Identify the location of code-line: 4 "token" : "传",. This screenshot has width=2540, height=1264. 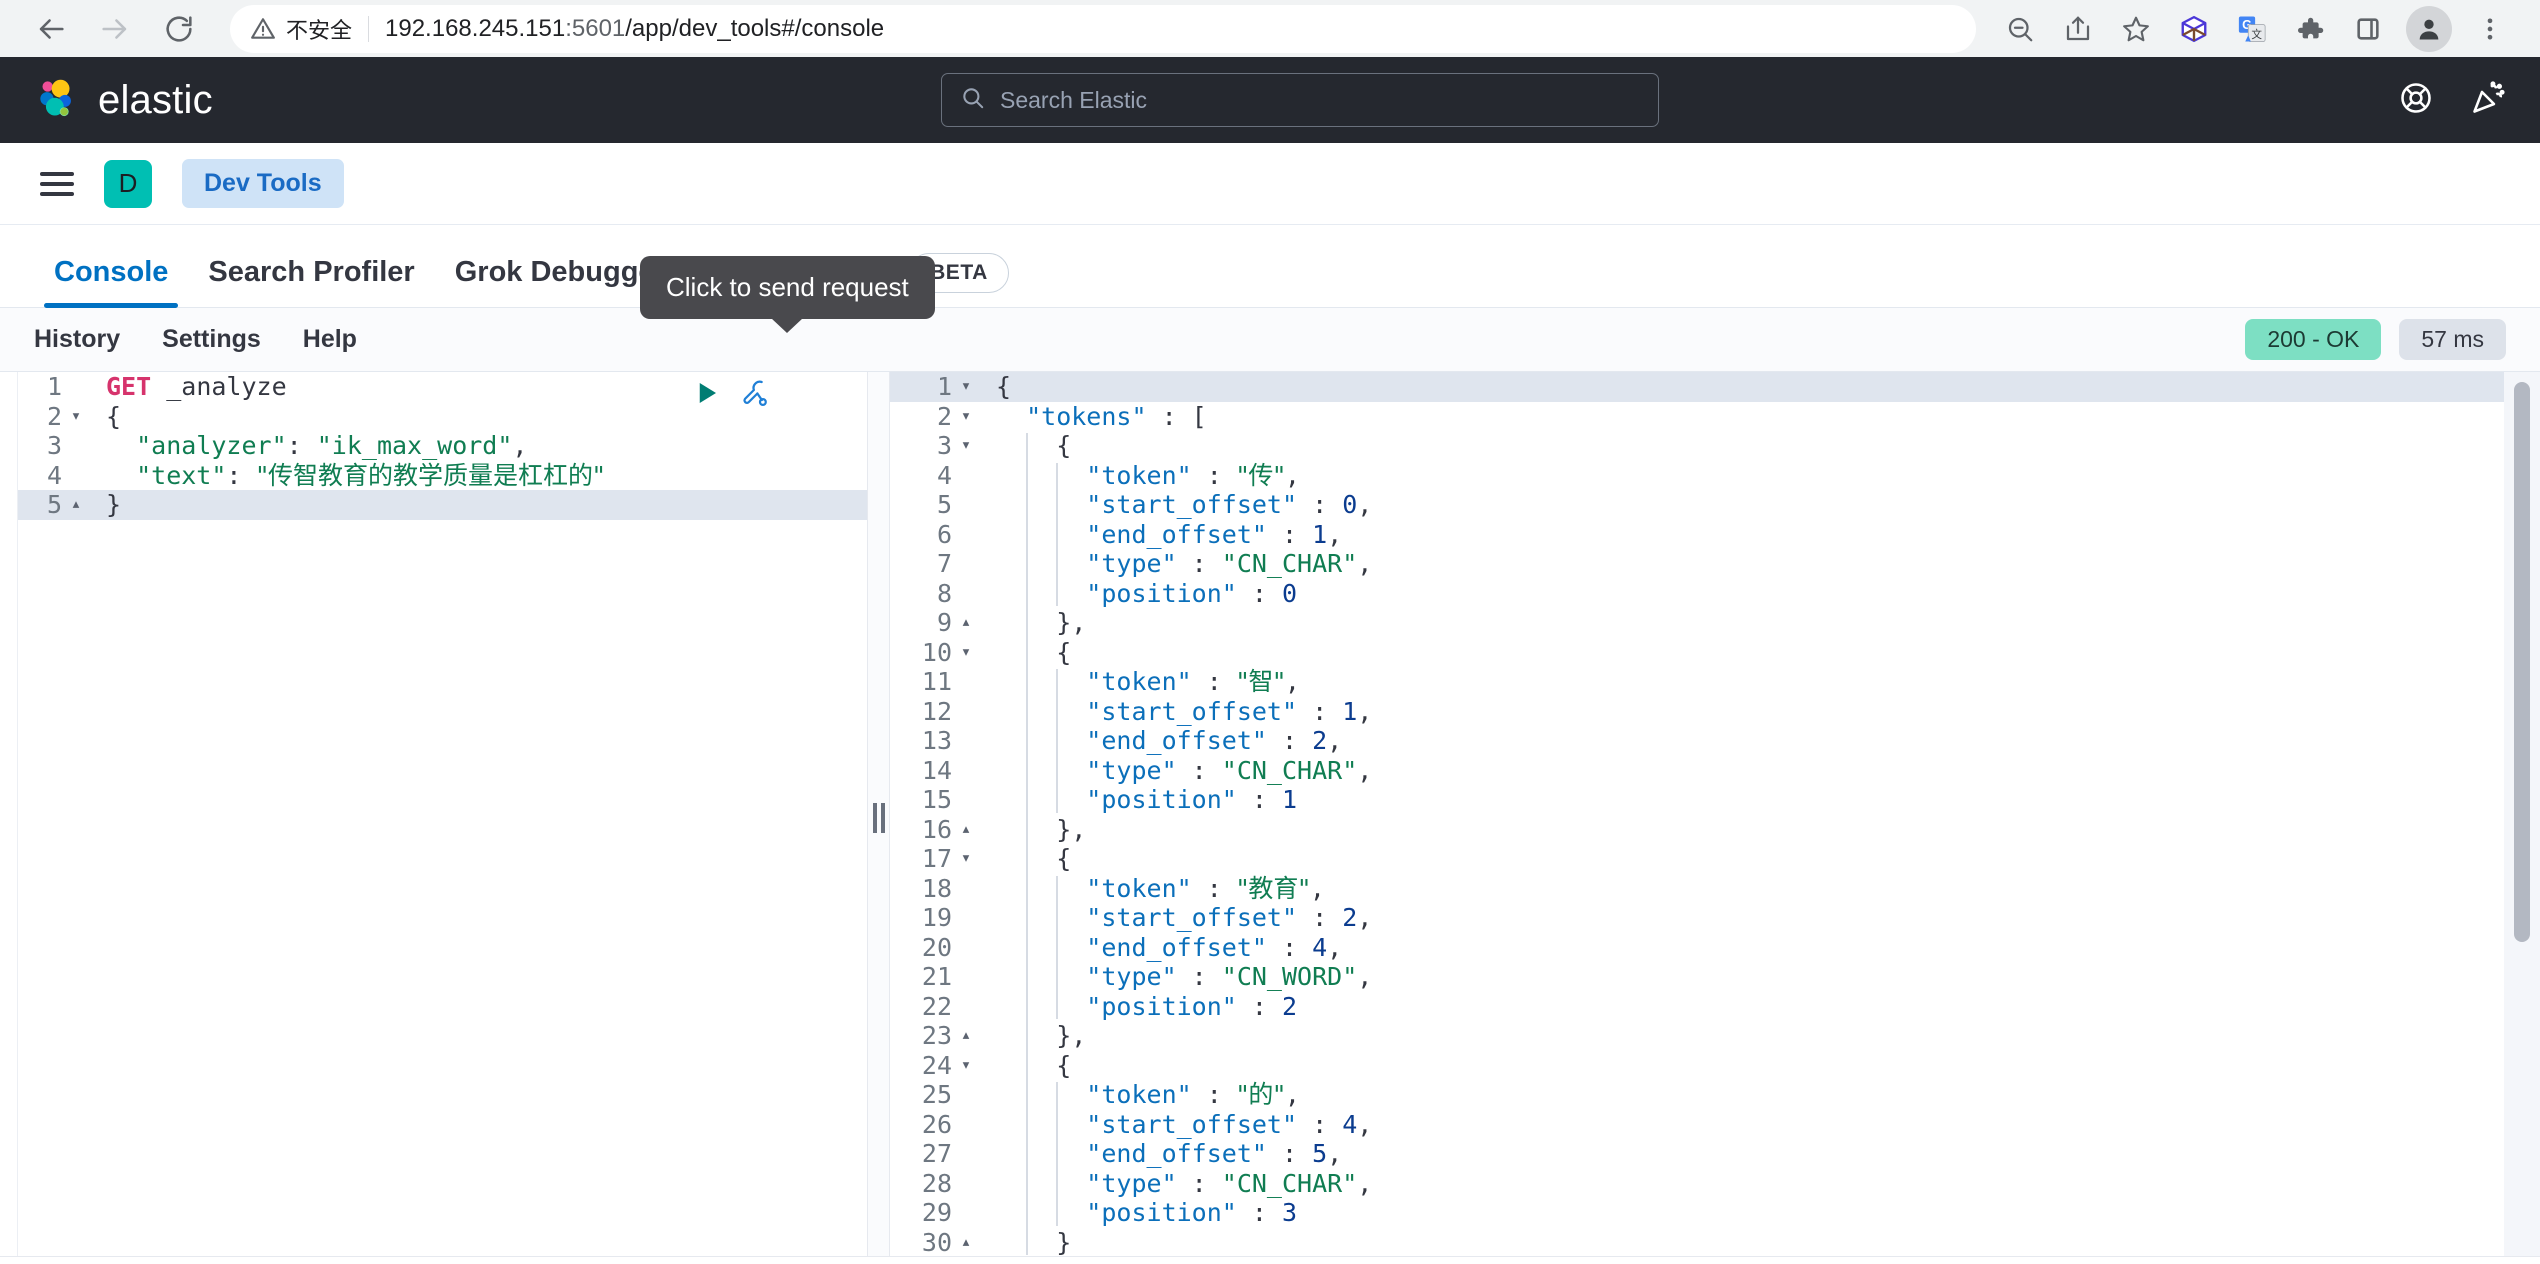
(1715, 476).